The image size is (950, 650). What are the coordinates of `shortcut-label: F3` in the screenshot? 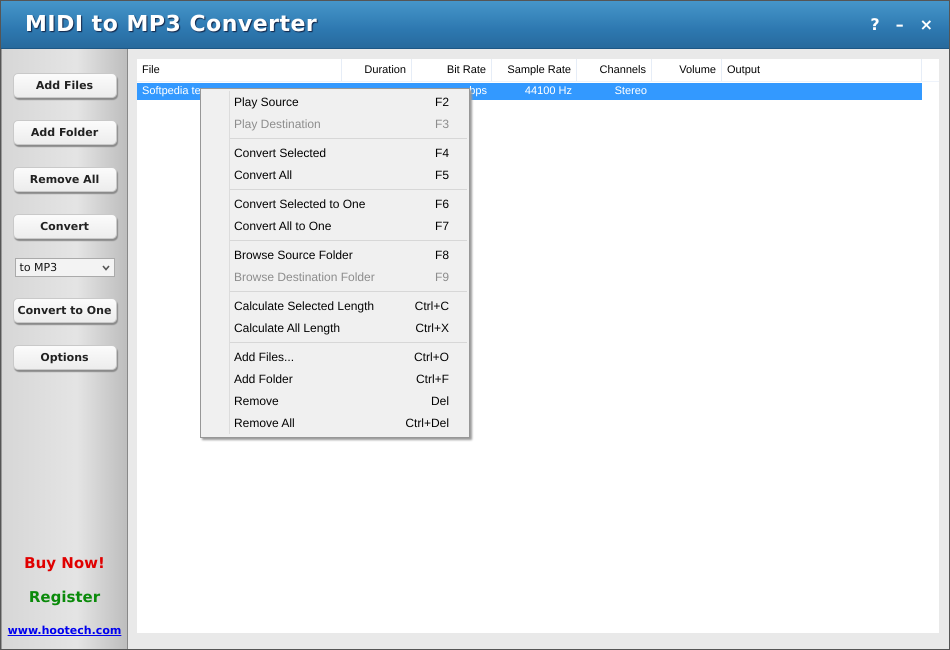 It's located at (441, 124).